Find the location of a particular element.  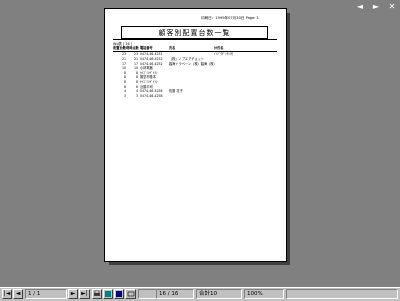

page-setup-icon is located at coordinates (119, 294).